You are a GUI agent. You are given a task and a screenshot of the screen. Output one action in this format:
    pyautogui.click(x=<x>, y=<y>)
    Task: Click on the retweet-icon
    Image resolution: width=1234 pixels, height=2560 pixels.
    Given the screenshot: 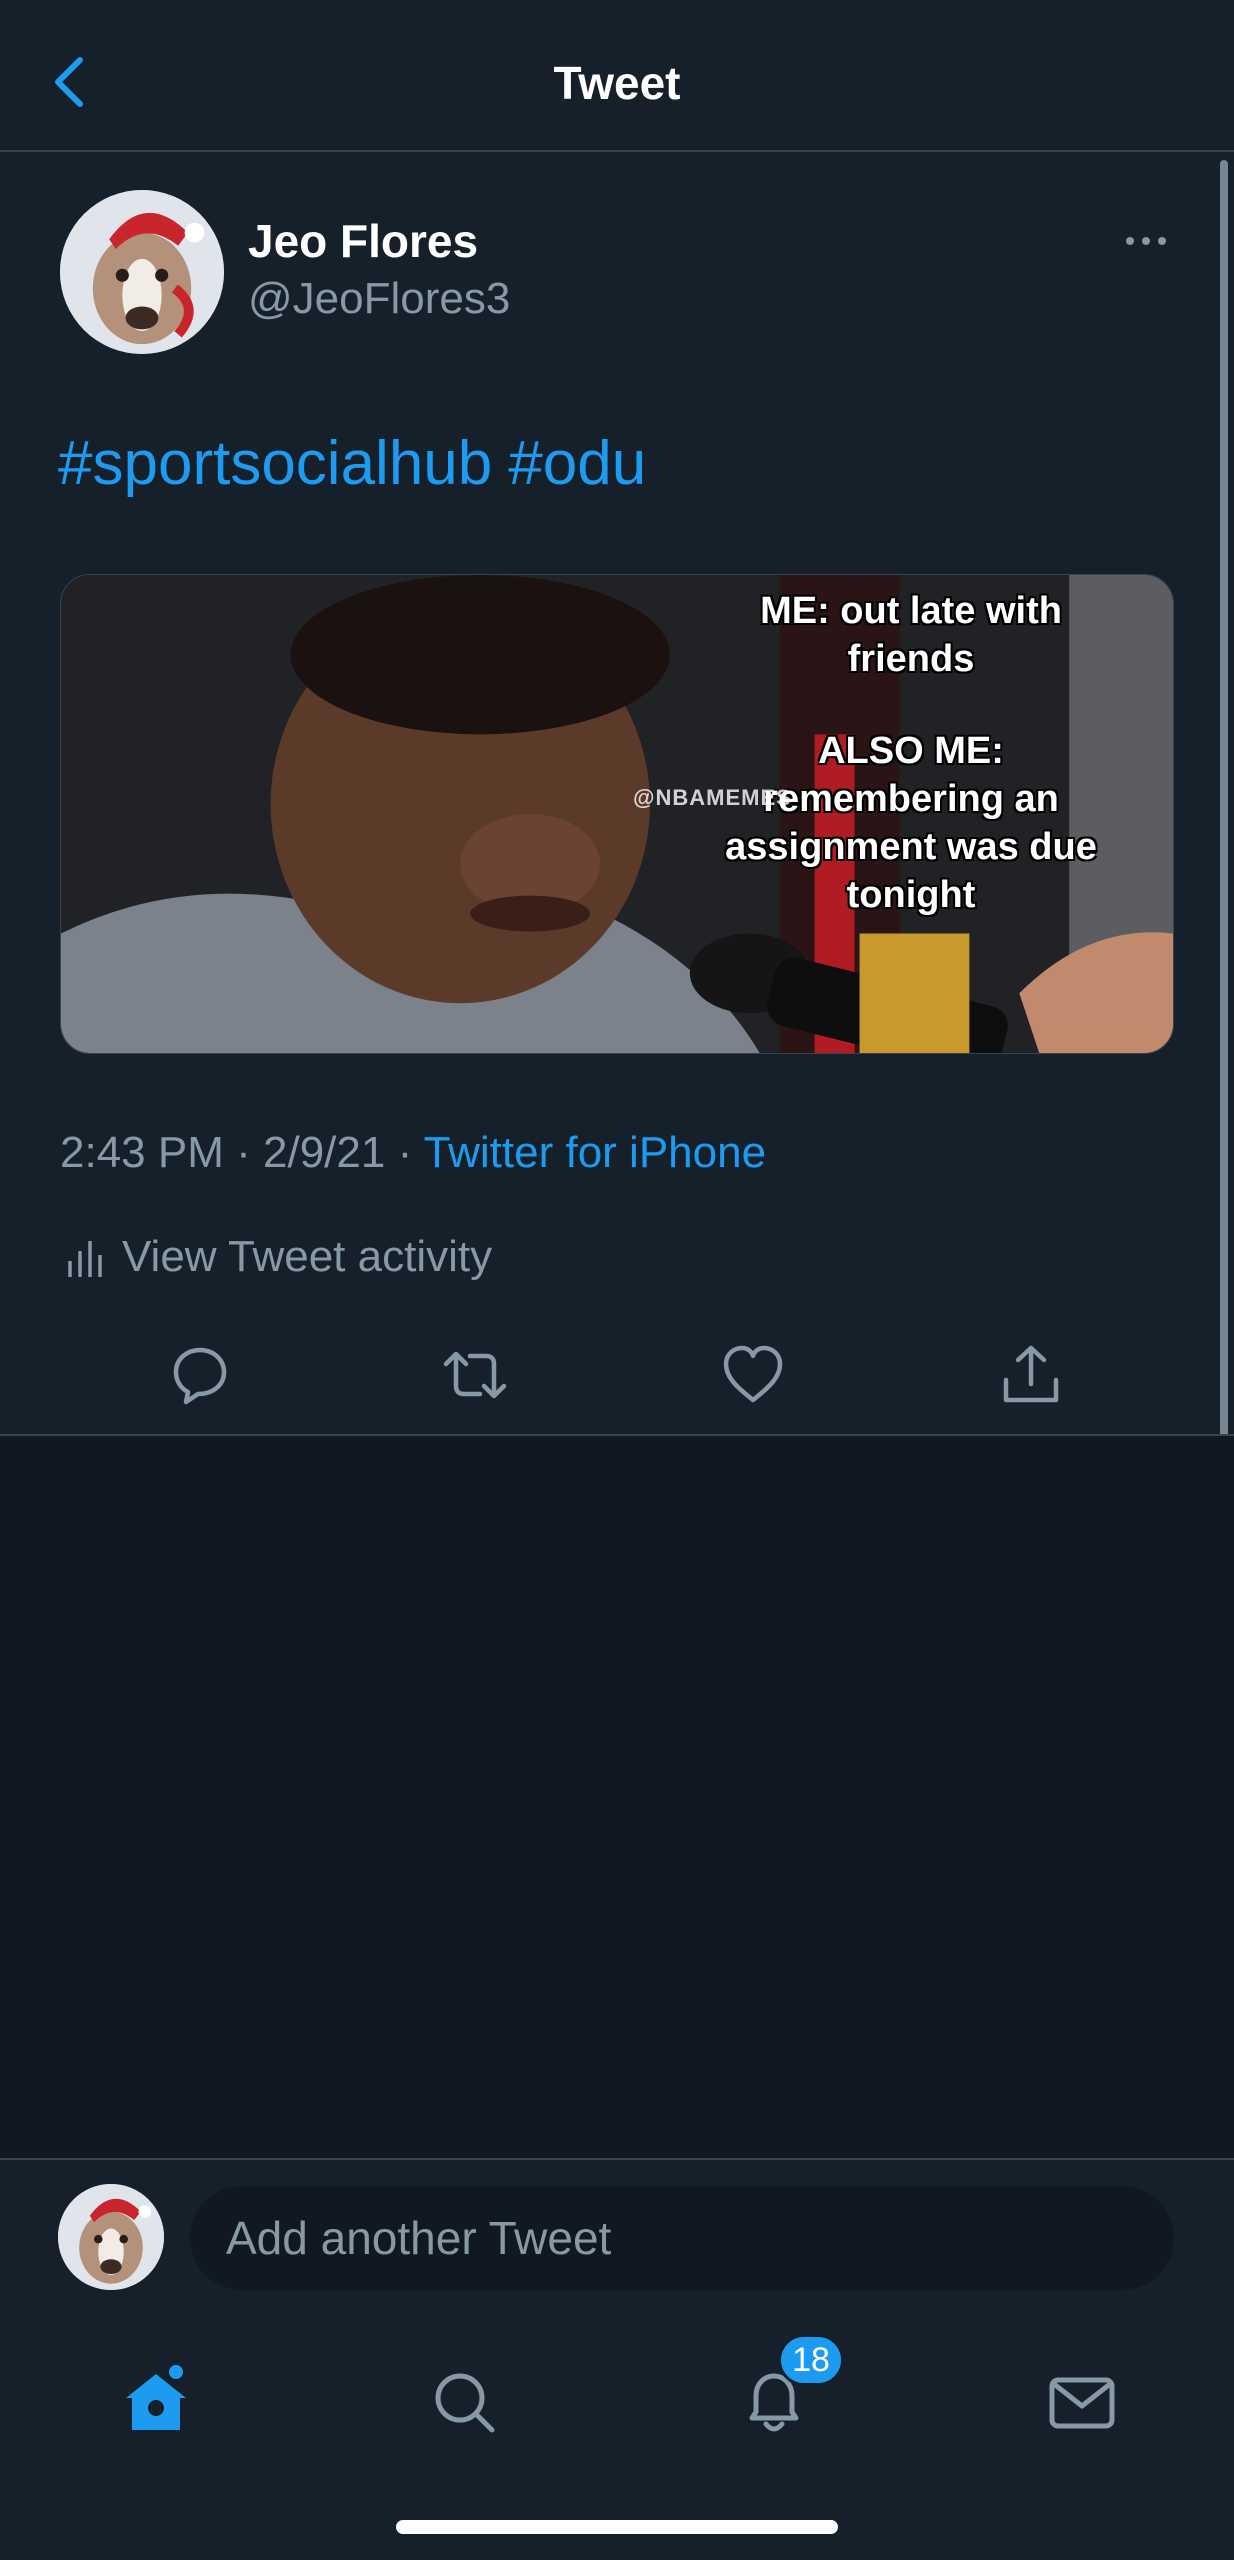 What is the action you would take?
    pyautogui.click(x=475, y=1375)
    